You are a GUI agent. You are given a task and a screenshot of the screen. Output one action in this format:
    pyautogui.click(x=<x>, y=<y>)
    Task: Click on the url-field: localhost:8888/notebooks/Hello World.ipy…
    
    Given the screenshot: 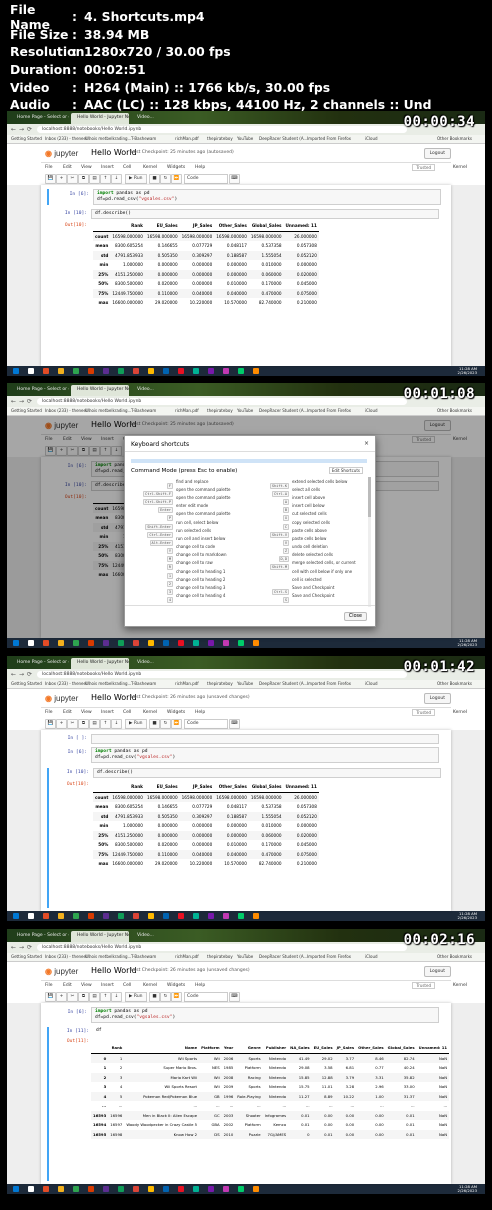 What is the action you would take?
    pyautogui.click(x=222, y=401)
    